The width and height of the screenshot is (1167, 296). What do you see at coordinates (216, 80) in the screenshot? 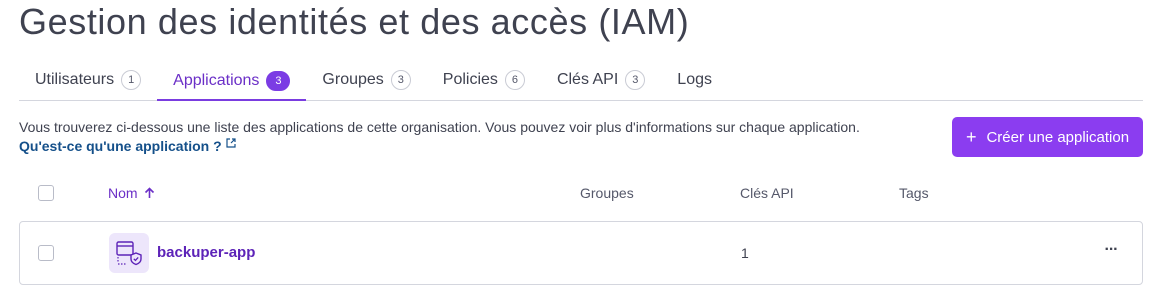
I see `tab-label: Applications` at bounding box center [216, 80].